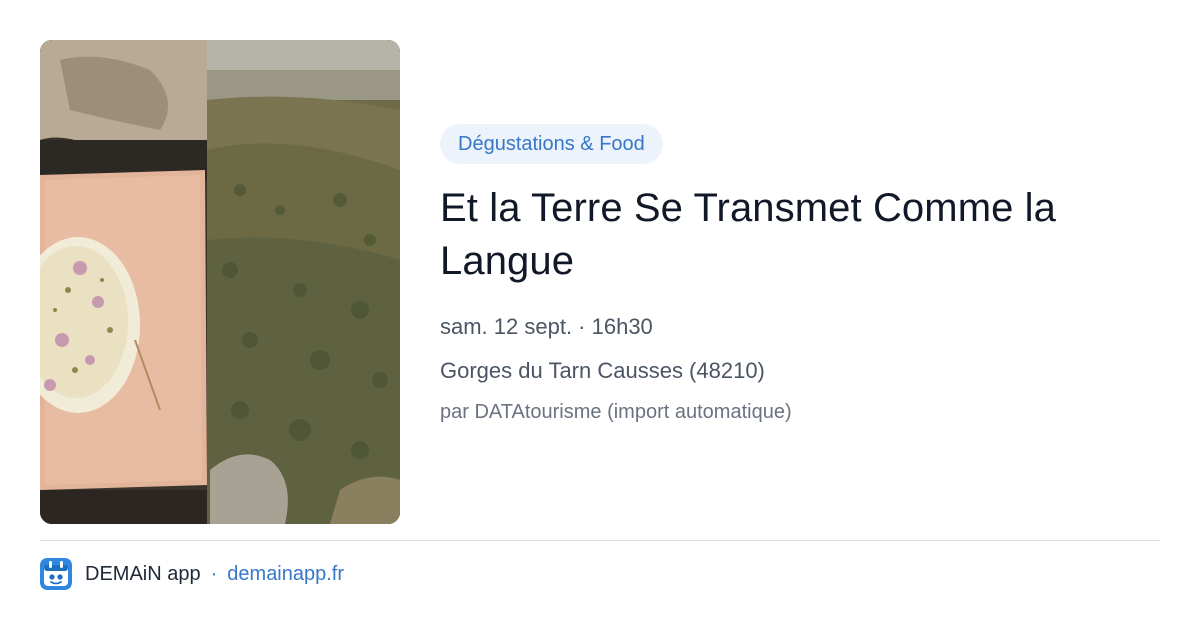 Image resolution: width=1200 pixels, height=630 pixels. I want to click on event-author: par DATAtourisme (import automatique), so click(616, 412).